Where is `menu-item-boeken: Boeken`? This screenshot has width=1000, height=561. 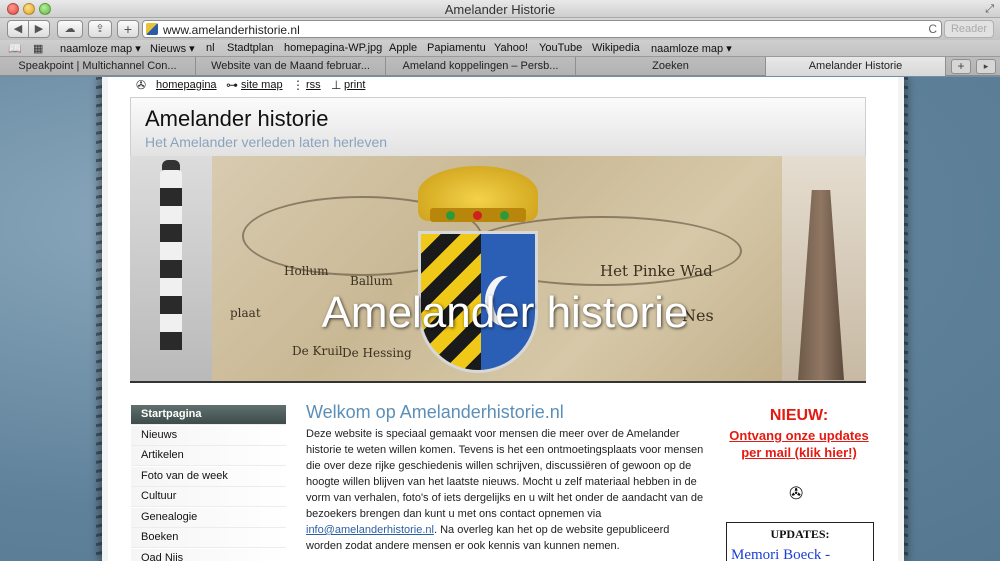 menu-item-boeken: Boeken is located at coordinates (208, 538).